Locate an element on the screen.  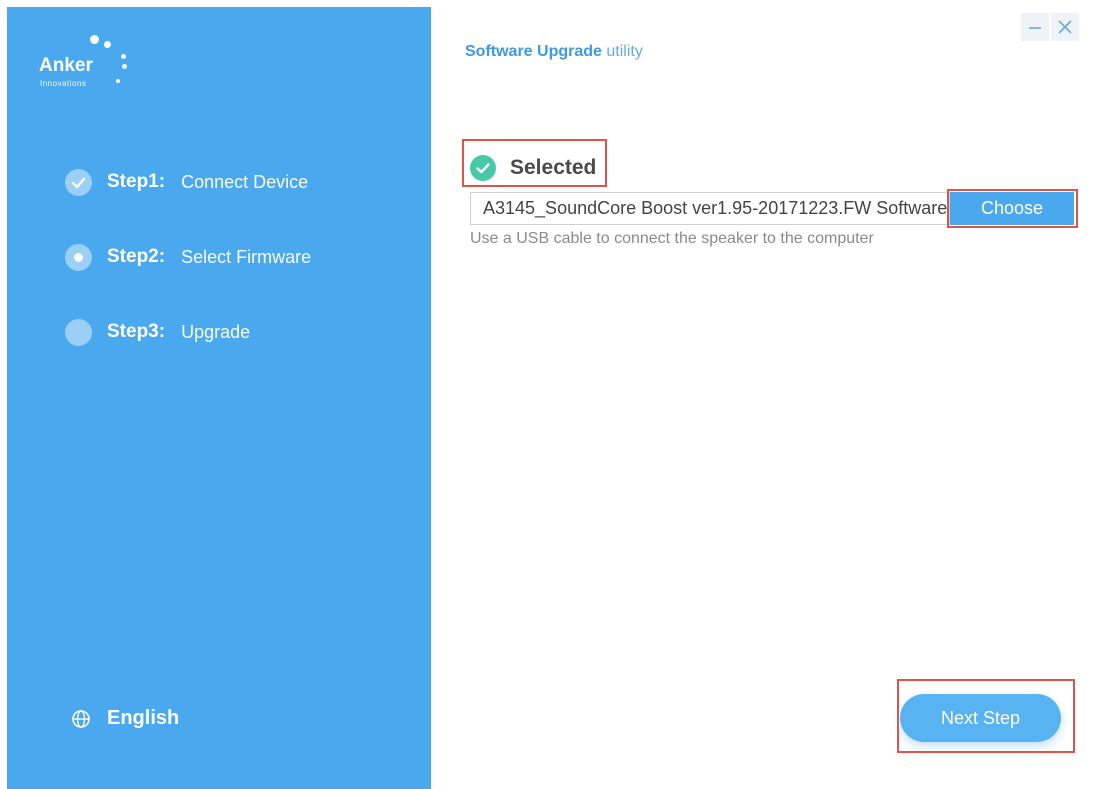
step-connect-device: Step1: Connect Device is located at coordinates (230, 182).